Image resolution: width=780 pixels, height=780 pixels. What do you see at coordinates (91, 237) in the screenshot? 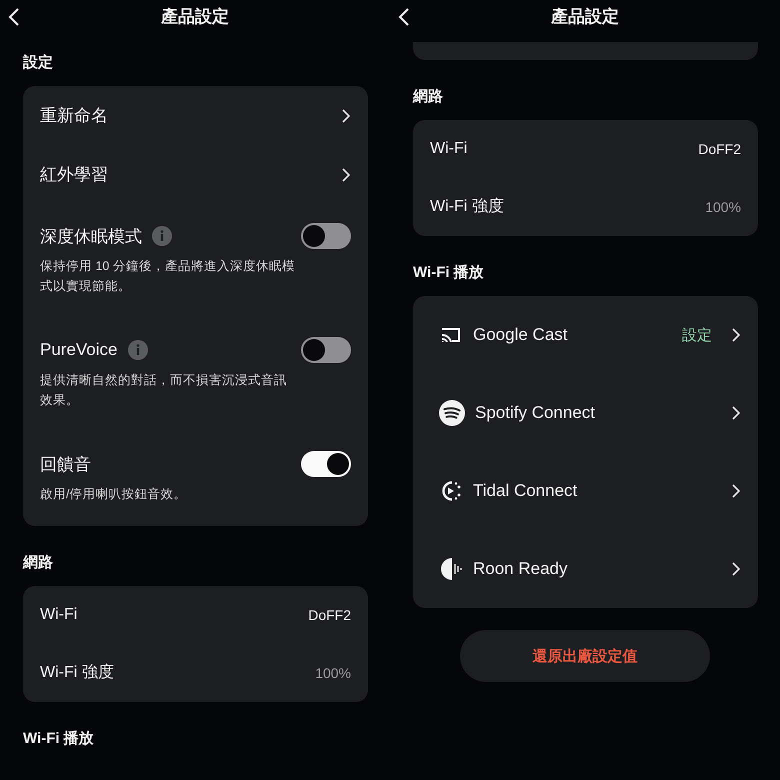
I see `row-label: 深度休眠模式` at bounding box center [91, 237].